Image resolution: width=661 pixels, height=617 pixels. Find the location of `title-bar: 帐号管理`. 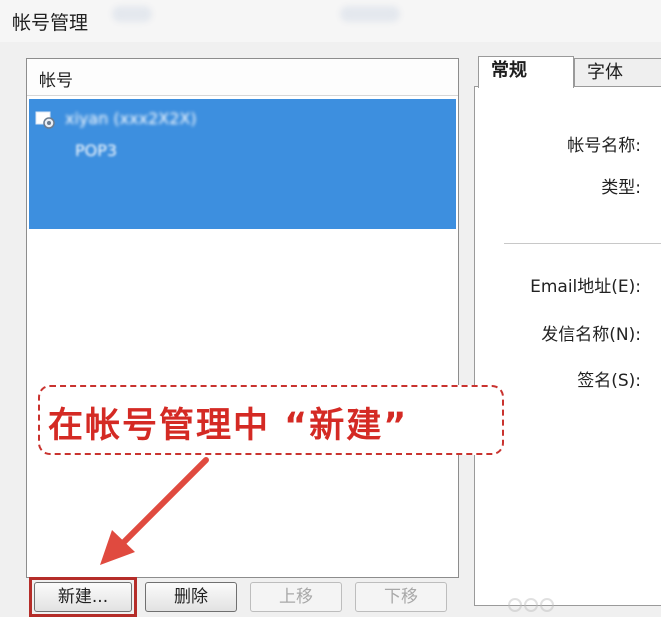

title-bar: 帐号管理 is located at coordinates (330, 21).